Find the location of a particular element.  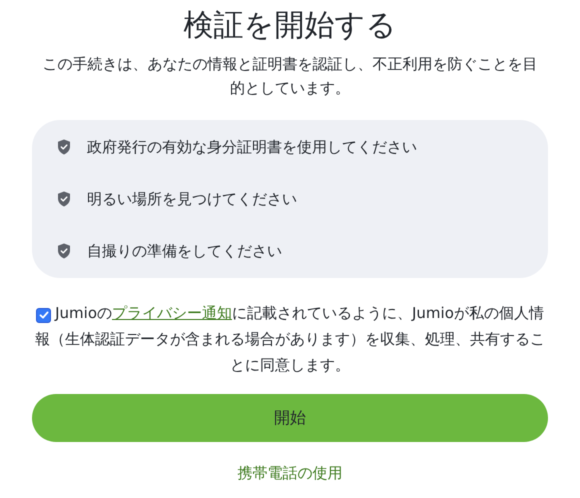

page-title: 検証を開始する is located at coordinates (290, 26).